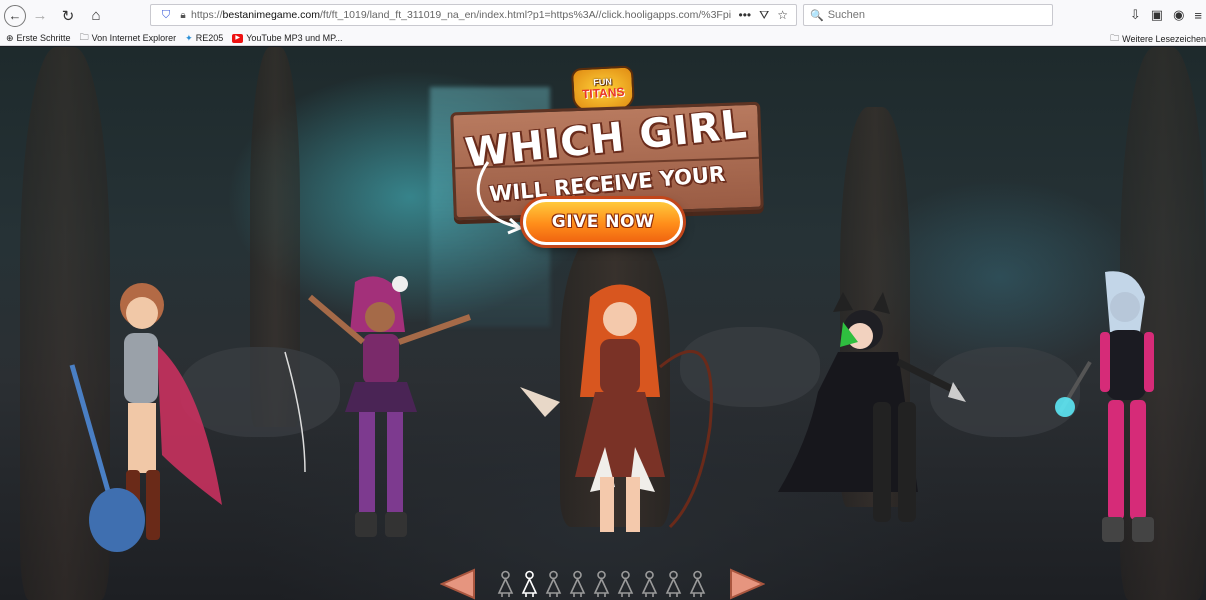 The image size is (1206, 600). I want to click on menu-icon: ≡, so click(1198, 15).